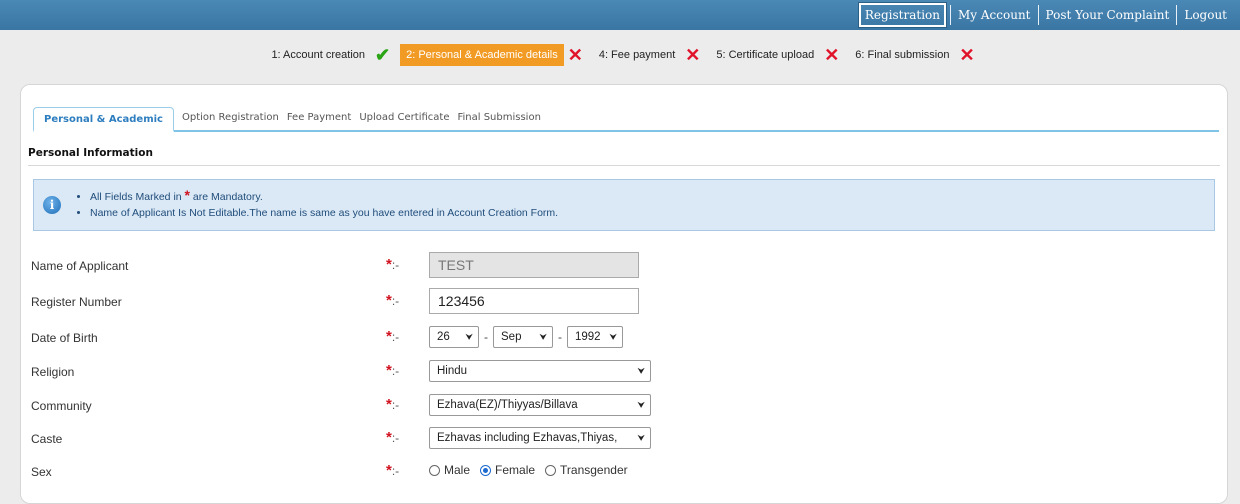  I want to click on step-fee-payment: 4: Fee payment ✕, so click(647, 55).